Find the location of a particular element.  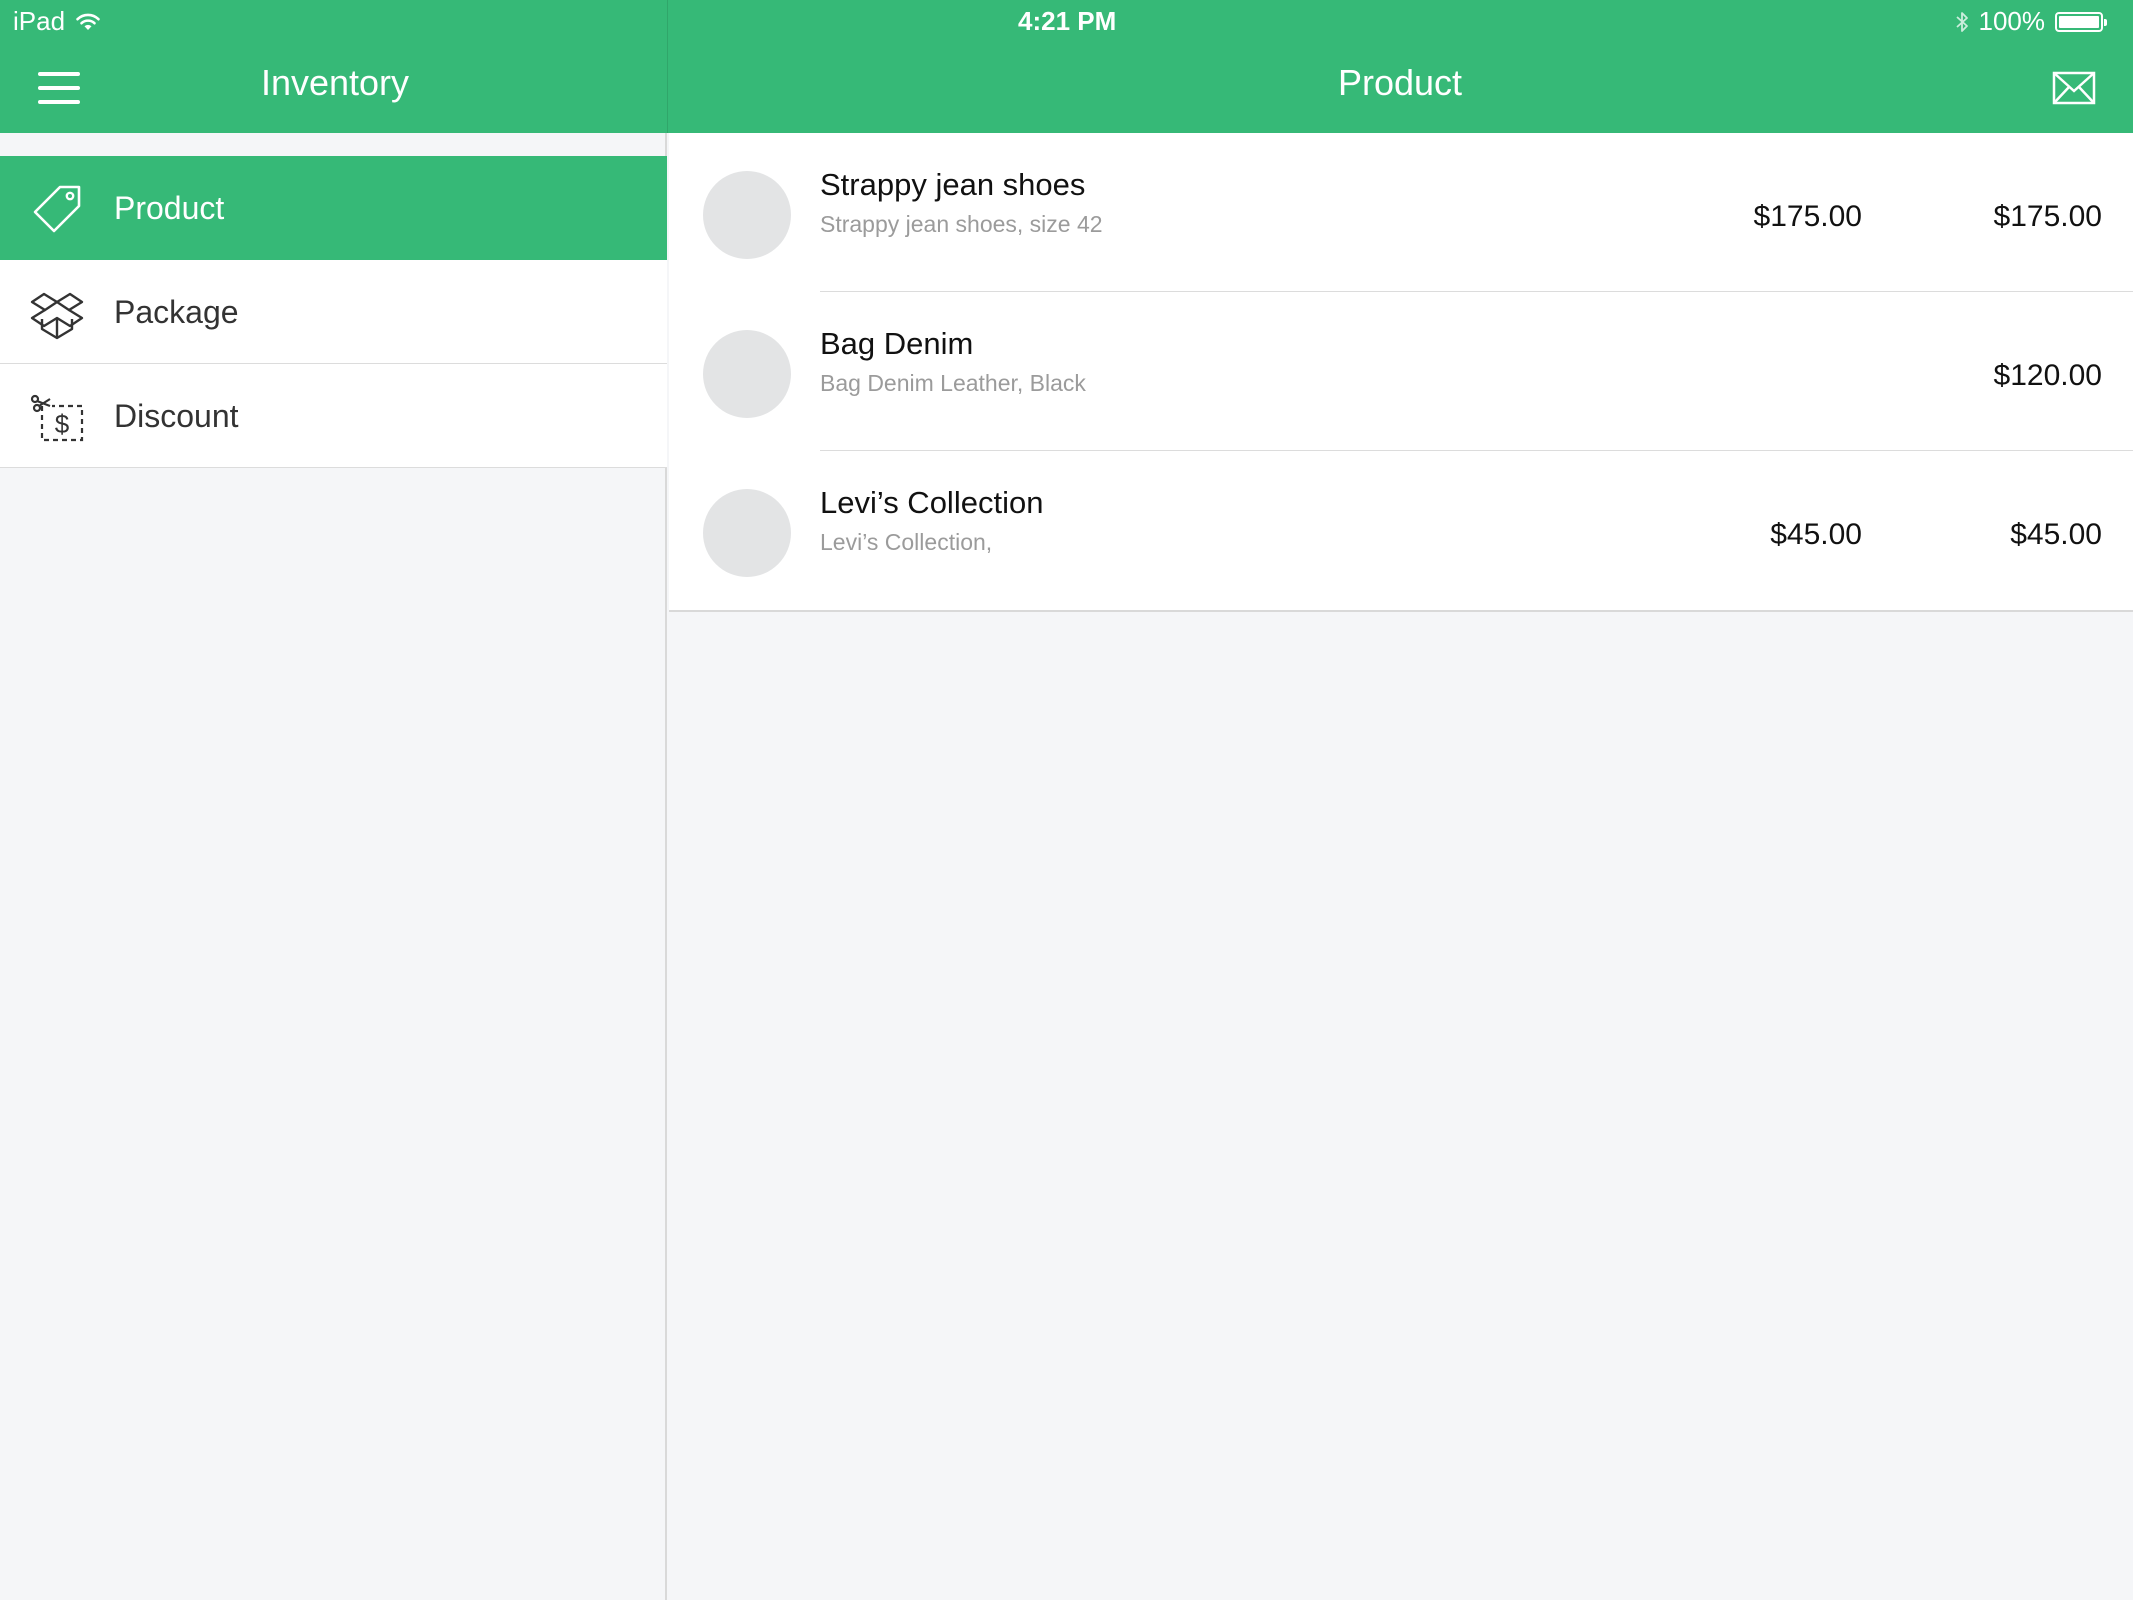

product-description: Levi’s Collection, is located at coordinates (906, 542).